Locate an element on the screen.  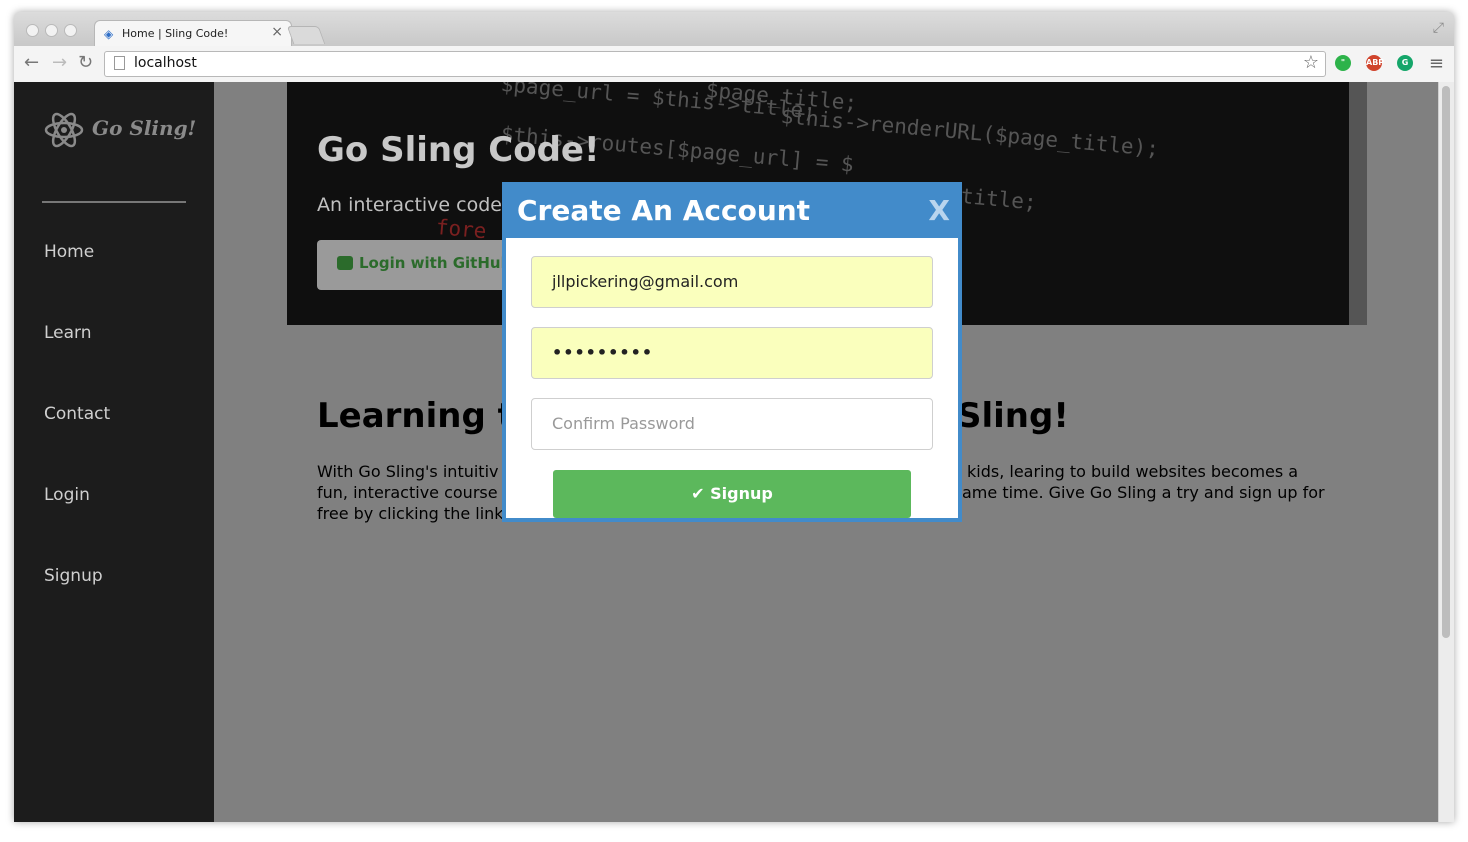
code-line: title; is located at coordinates (998, 199).